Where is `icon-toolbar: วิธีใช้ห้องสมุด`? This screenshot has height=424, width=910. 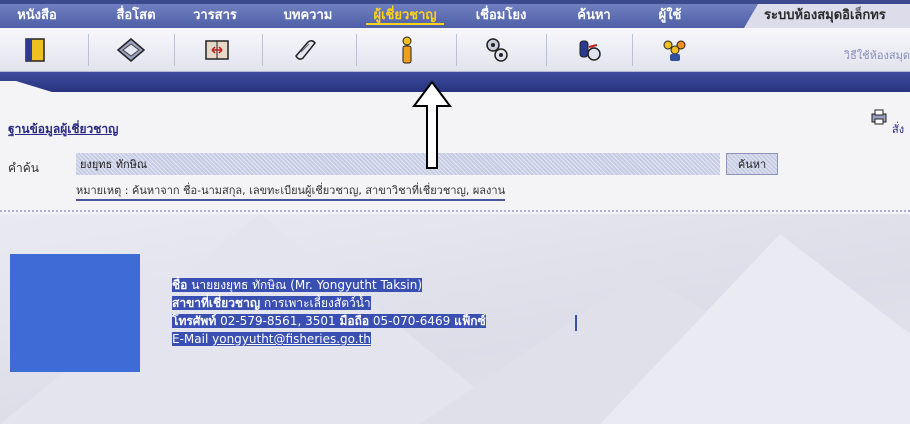 icon-toolbar: วิธีใช้ห้องสมุด is located at coordinates (455, 50).